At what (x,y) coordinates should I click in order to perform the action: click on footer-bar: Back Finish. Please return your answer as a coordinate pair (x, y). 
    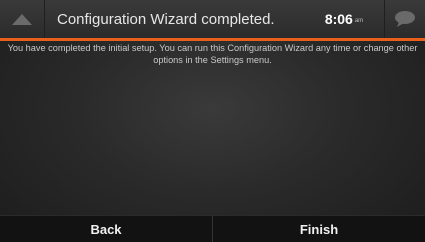
    Looking at the image, I should click on (212, 228).